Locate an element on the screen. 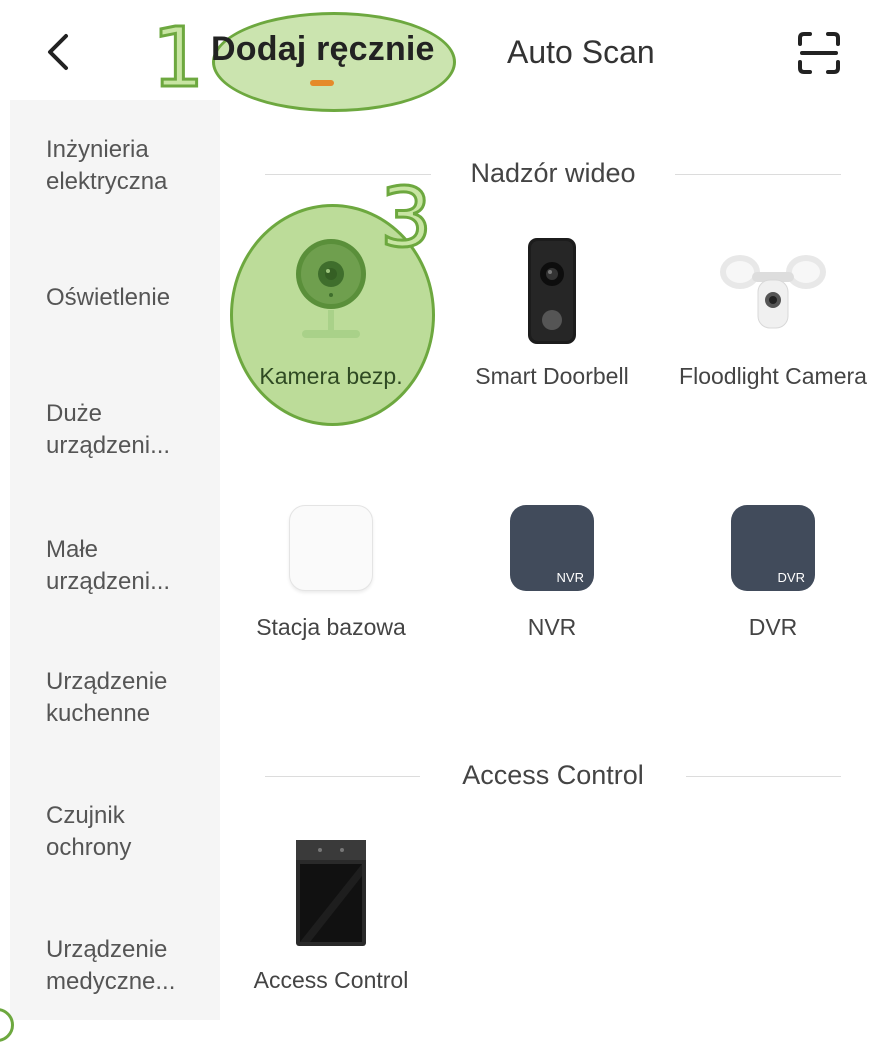 Image resolution: width=876 pixels, height=1042 pixels. dvr-badge: DVR is located at coordinates (791, 577).